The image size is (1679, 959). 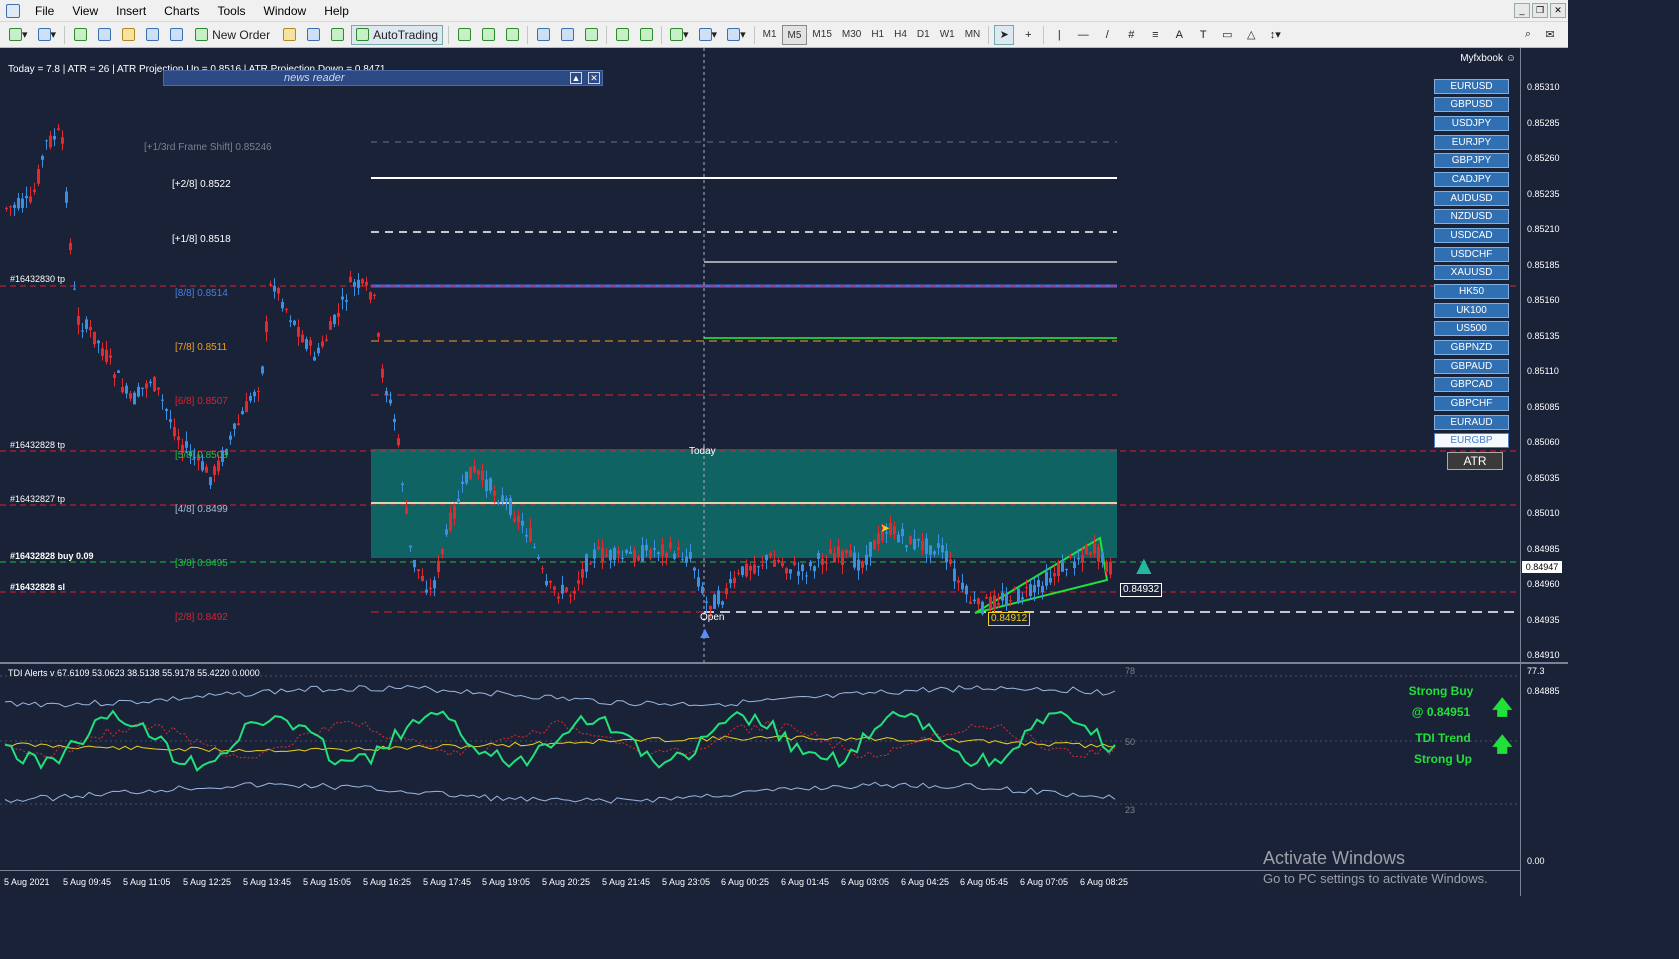 I want to click on text-icon: A, so click(x=1179, y=35).